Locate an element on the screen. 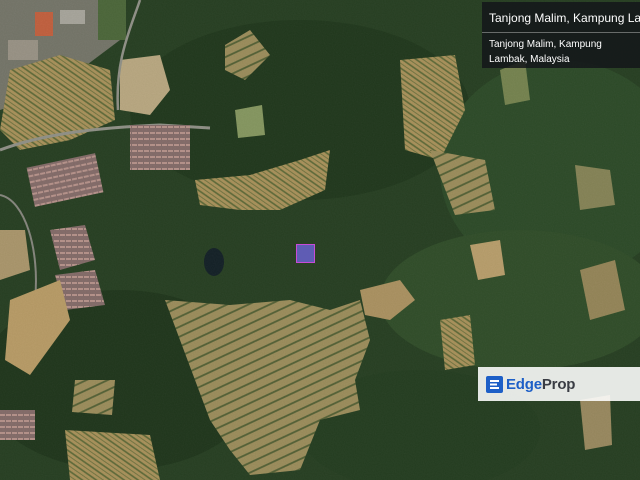 The width and height of the screenshot is (640, 480). edgeprop-watermark: EdgeProp is located at coordinates (559, 384).